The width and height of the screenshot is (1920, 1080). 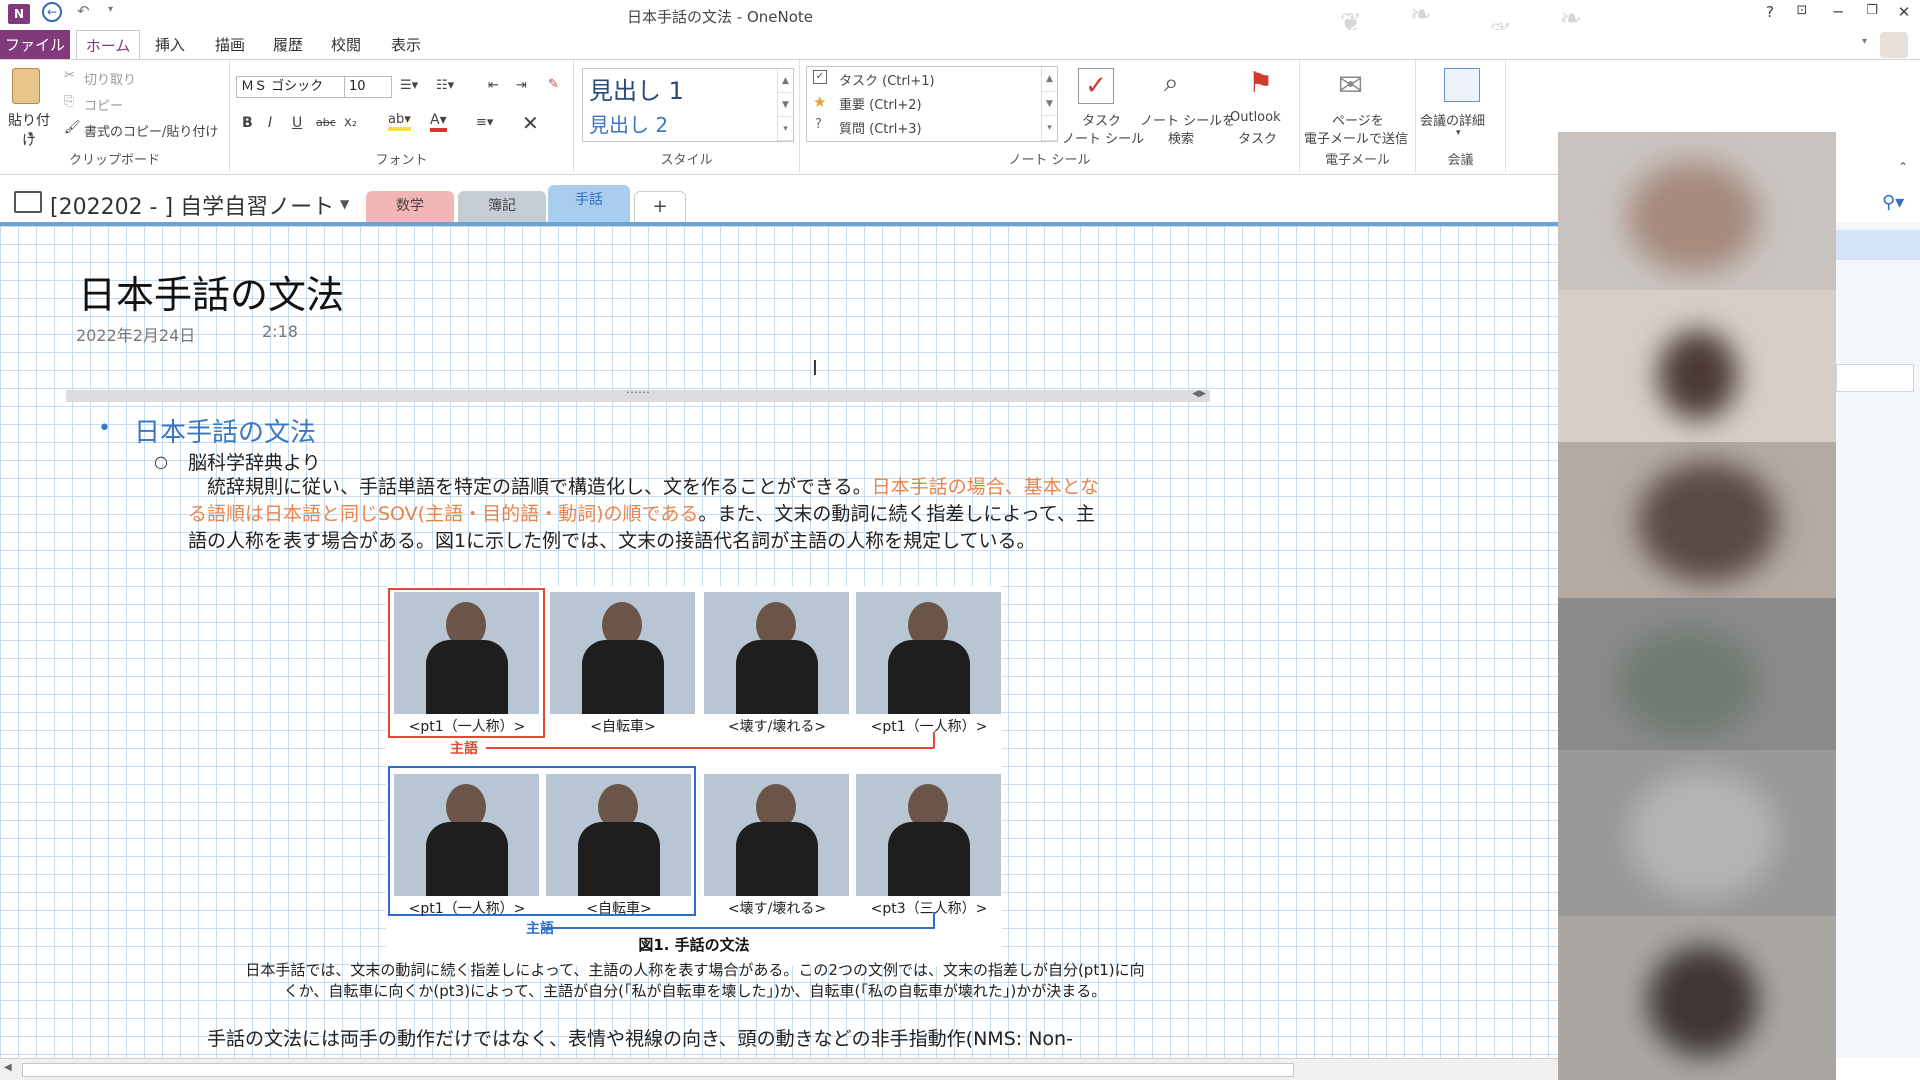 What do you see at coordinates (254, 461) in the screenshot?
I see `source-text: 脳科学辞典より` at bounding box center [254, 461].